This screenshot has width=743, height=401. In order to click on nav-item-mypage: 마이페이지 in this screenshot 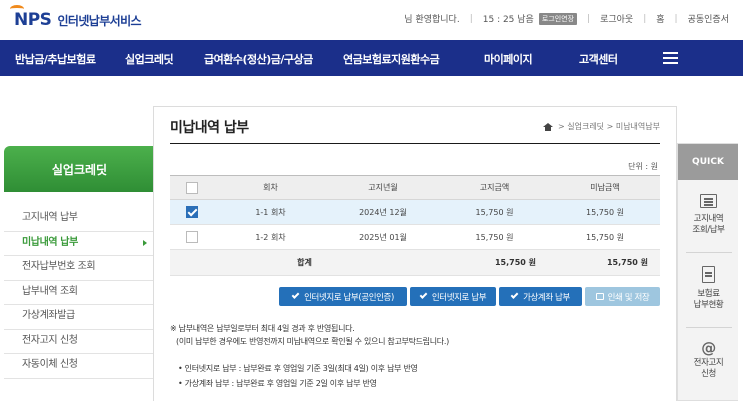, I will do `click(508, 59)`.